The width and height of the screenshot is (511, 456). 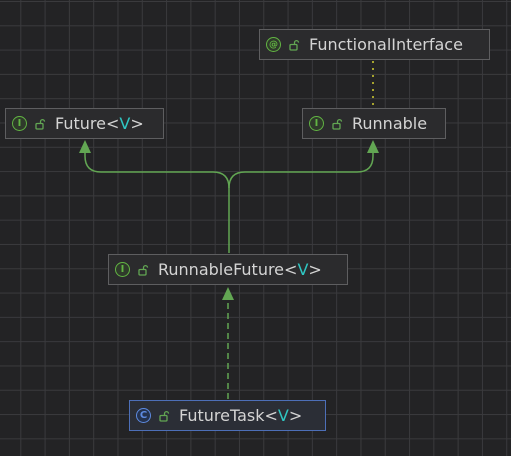 What do you see at coordinates (221, 269) in the screenshot?
I see `node-label: RunnableFuture` at bounding box center [221, 269].